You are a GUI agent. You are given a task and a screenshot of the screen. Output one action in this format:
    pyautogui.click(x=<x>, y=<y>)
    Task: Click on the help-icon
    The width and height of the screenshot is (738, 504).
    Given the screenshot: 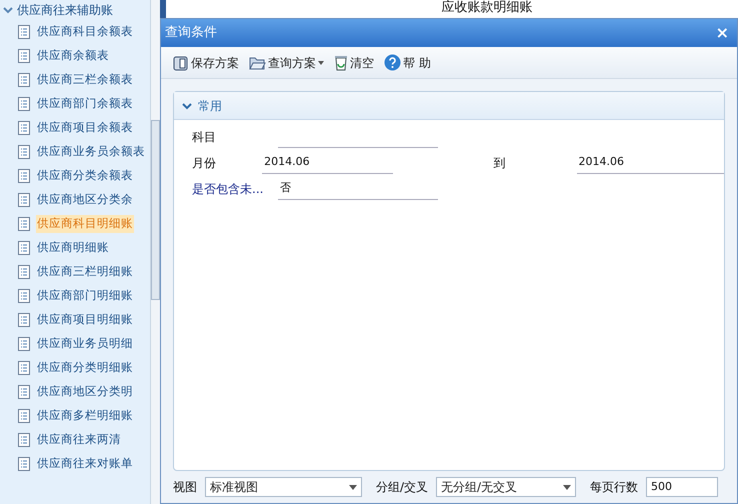 What is the action you would take?
    pyautogui.click(x=392, y=62)
    